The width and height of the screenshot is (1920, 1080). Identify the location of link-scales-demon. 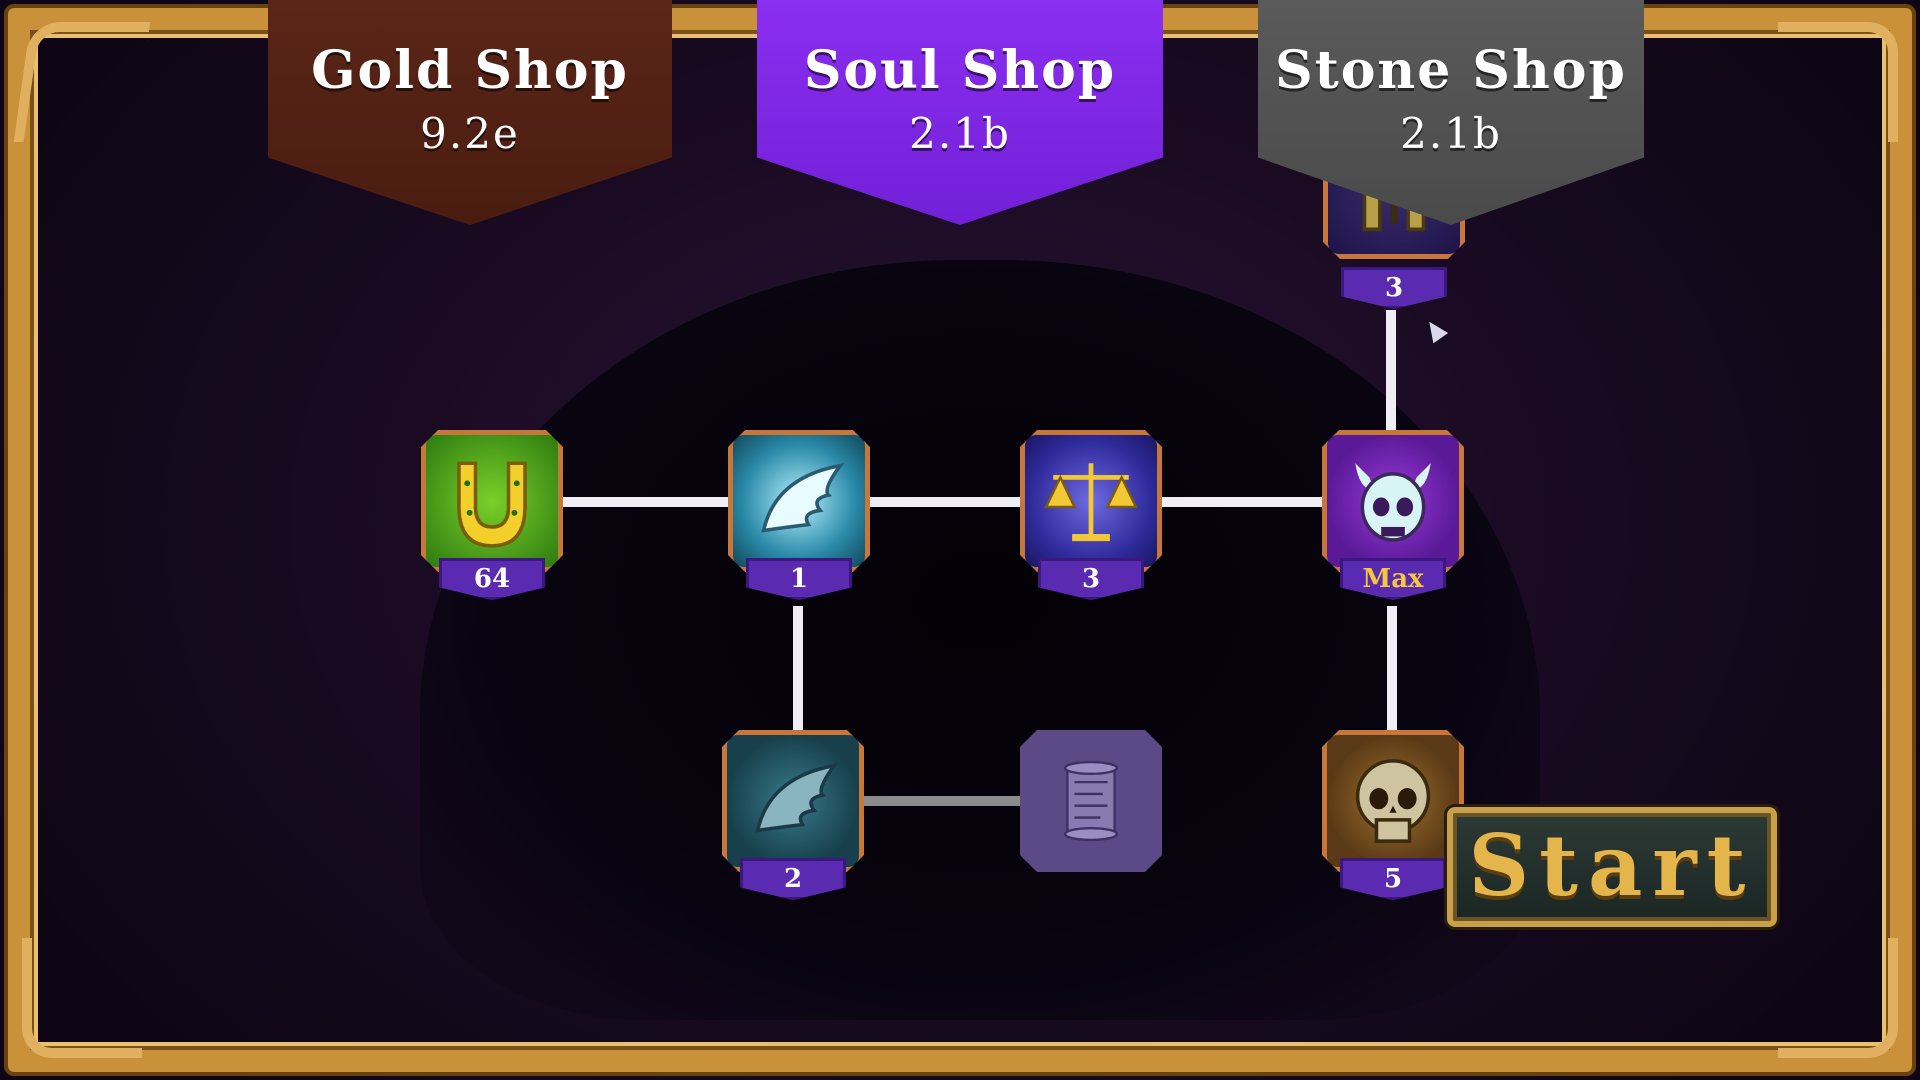
(1242, 502).